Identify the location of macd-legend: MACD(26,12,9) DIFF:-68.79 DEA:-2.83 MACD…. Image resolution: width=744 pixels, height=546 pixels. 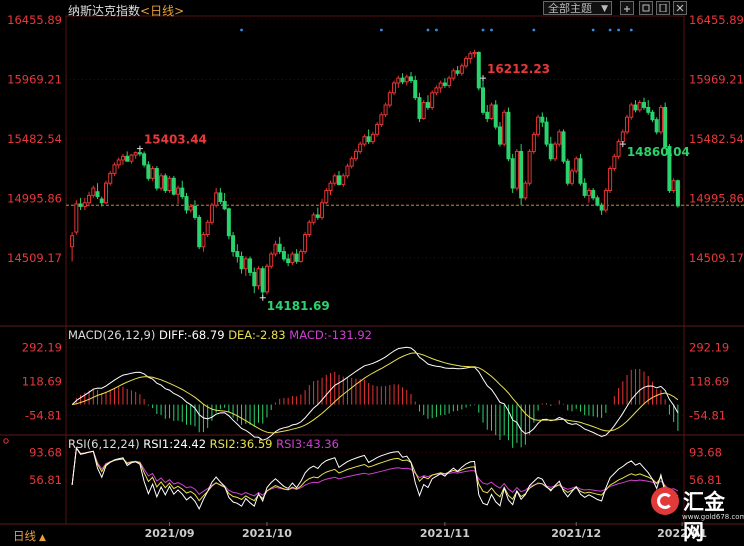
(220, 335).